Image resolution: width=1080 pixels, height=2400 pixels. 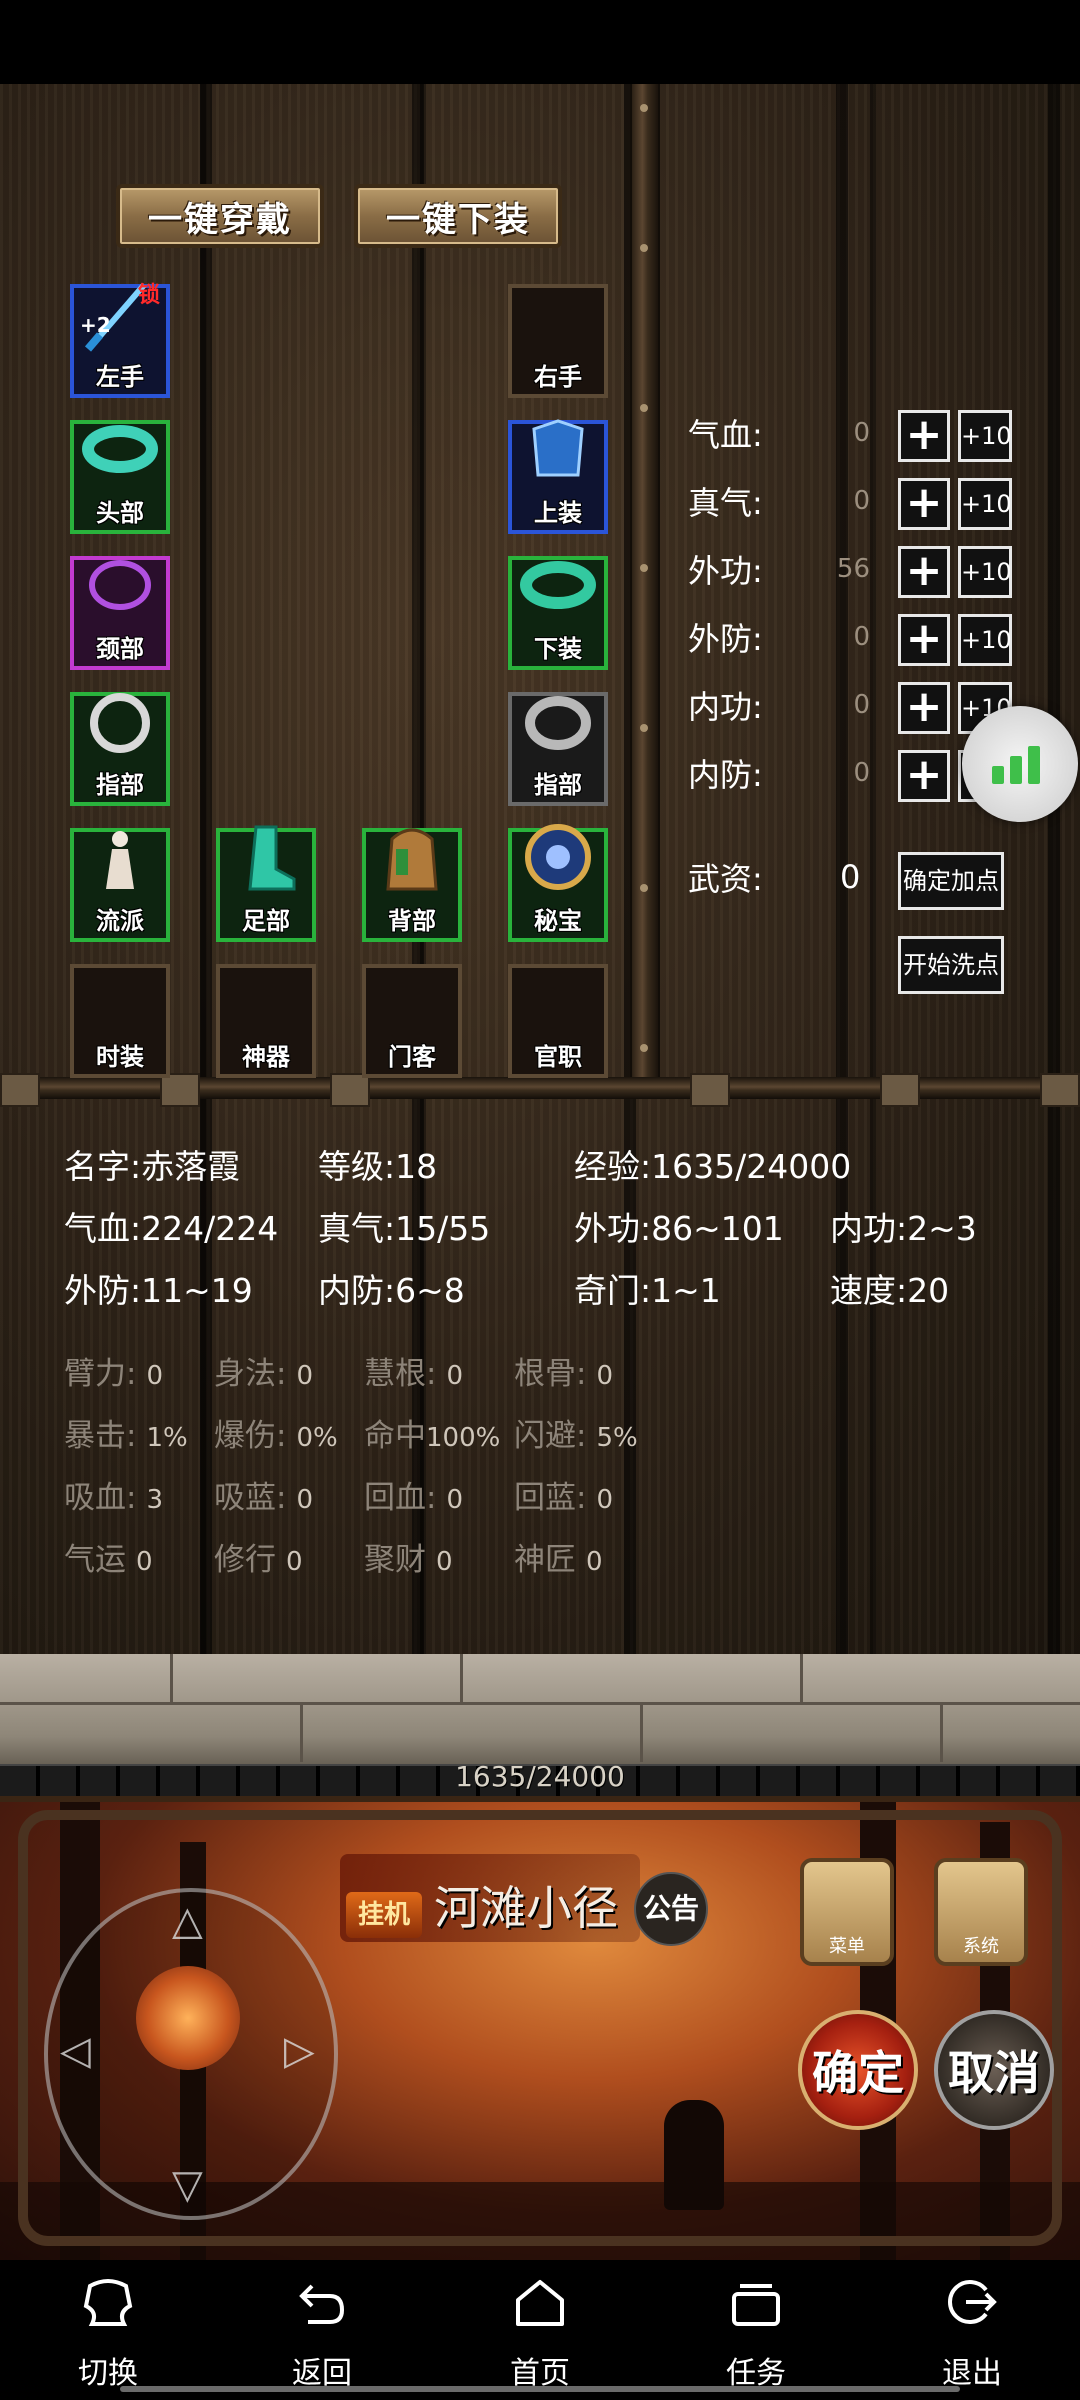 I want to click on gesture-bar, so click(x=540, y=2389).